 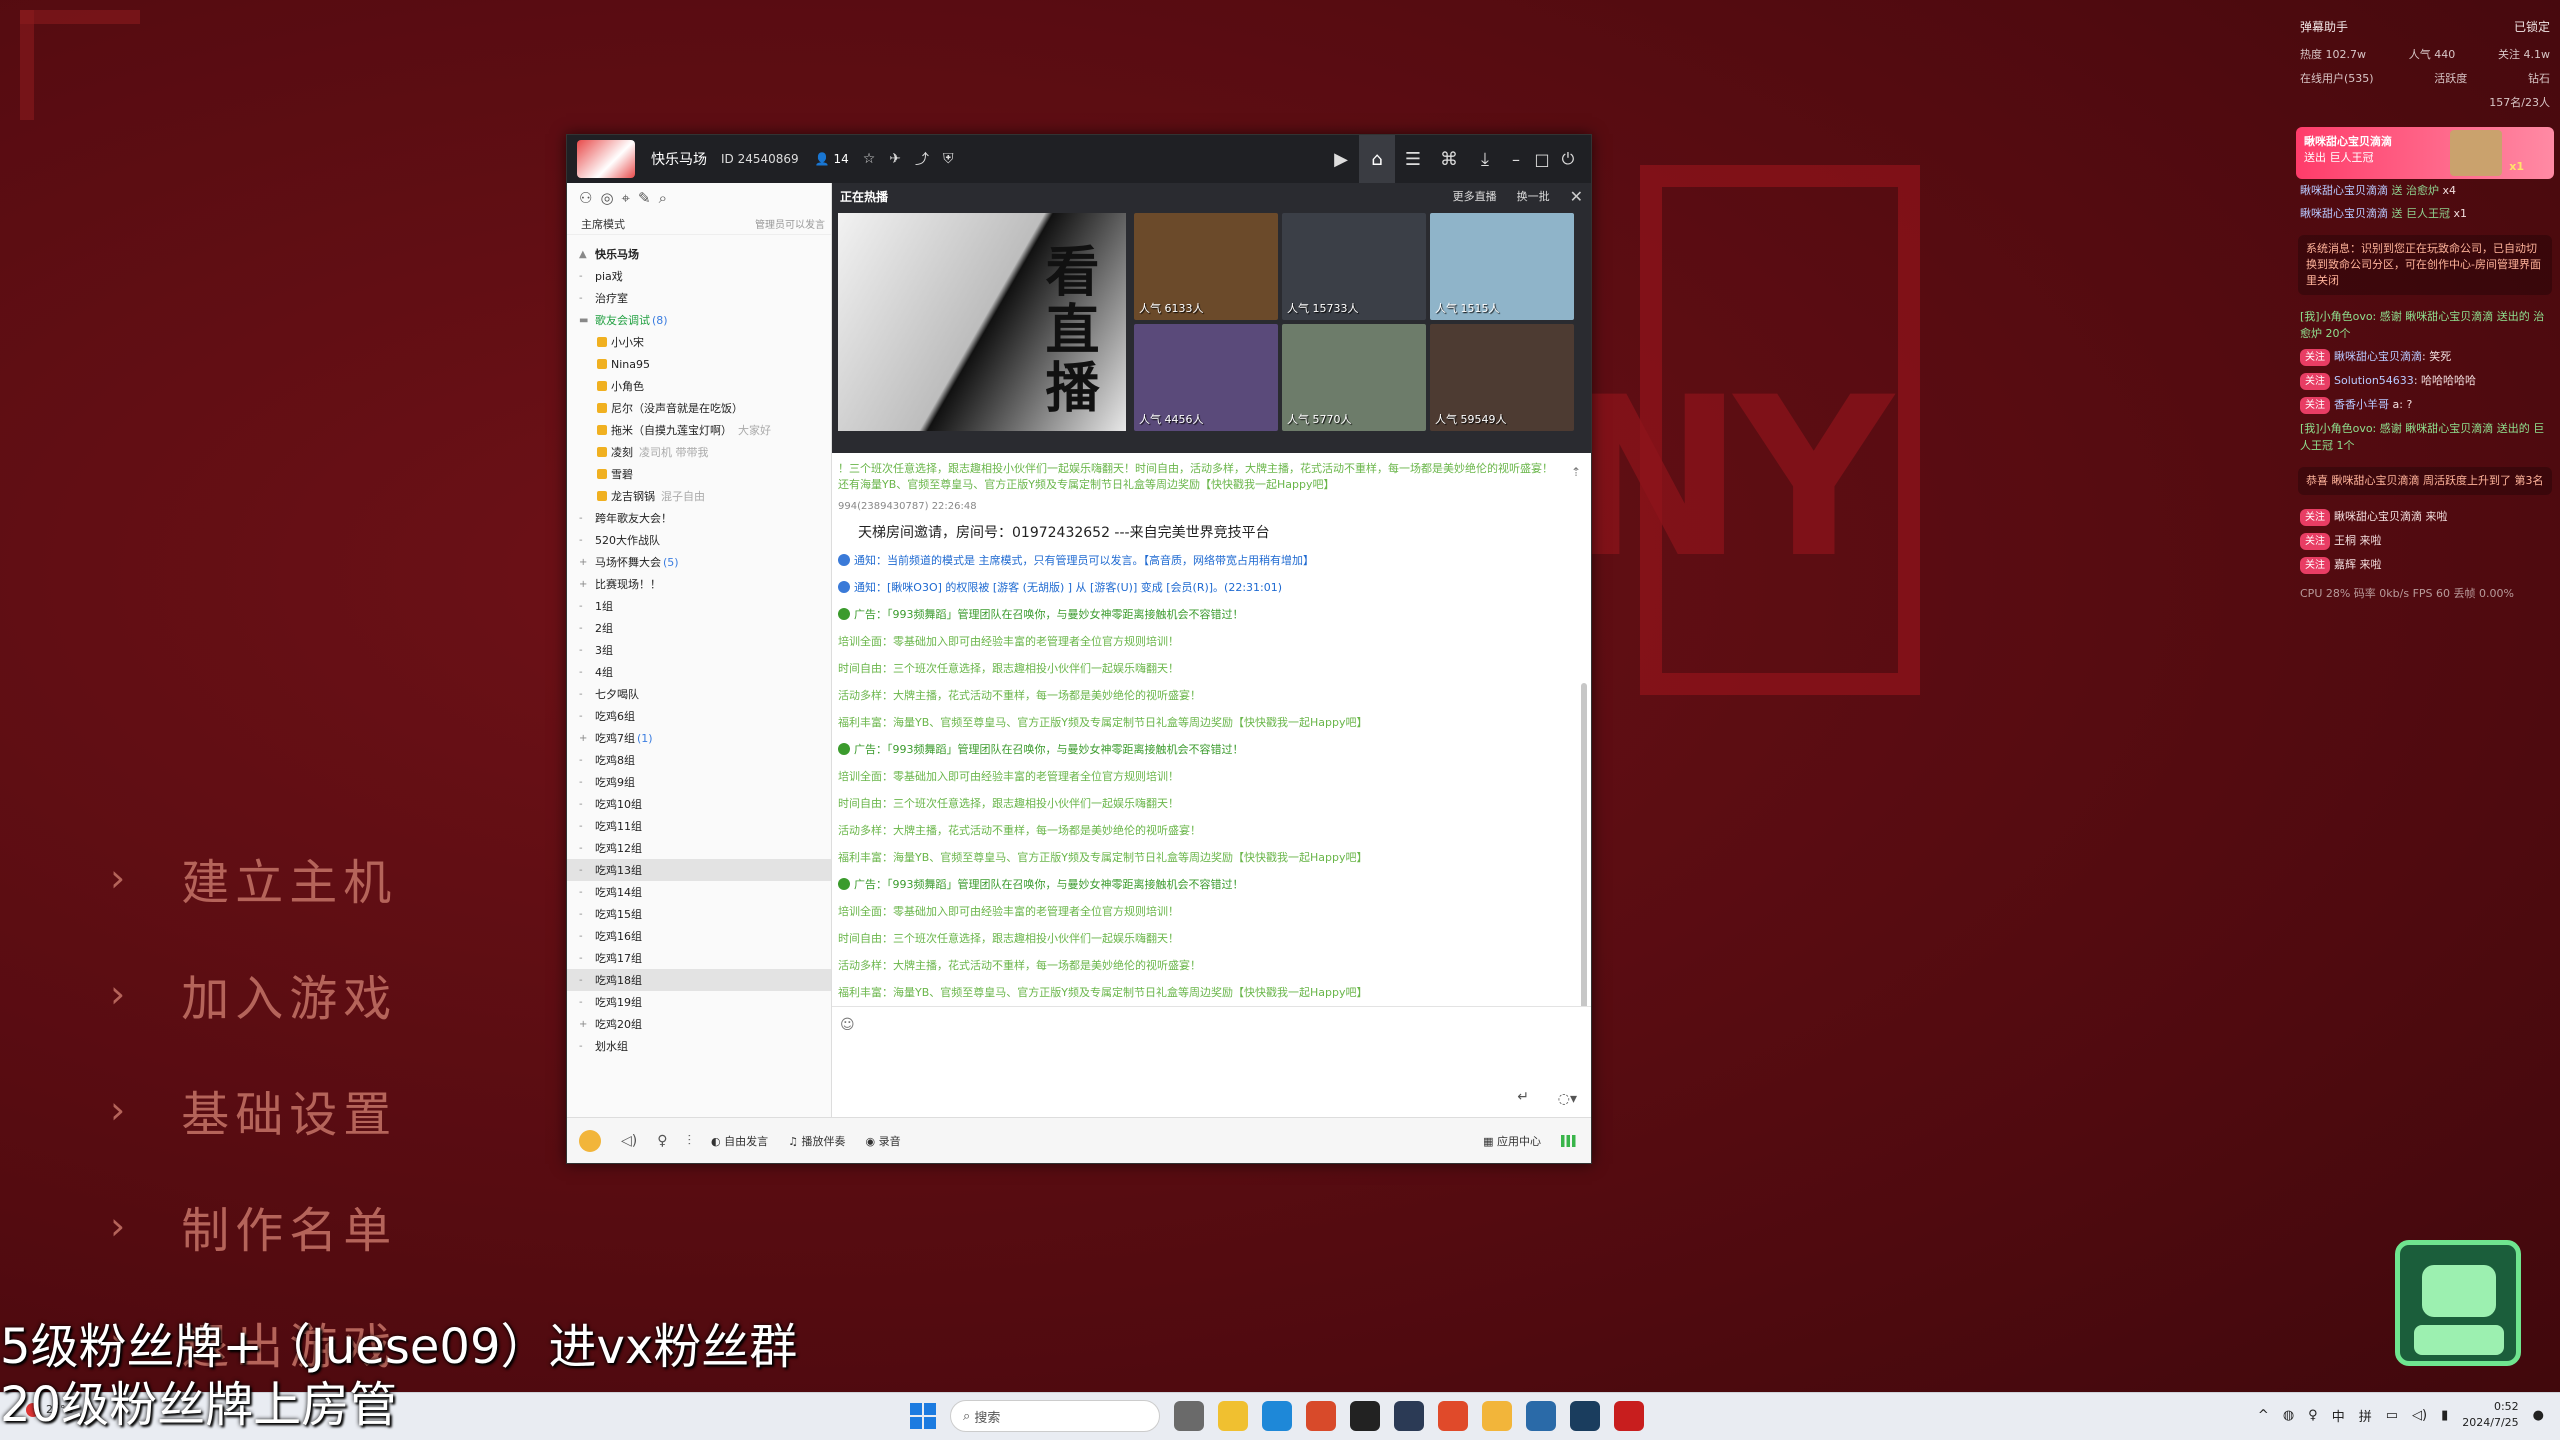 What do you see at coordinates (2450, 79) in the screenshot?
I see `danmu-active: 活跃度` at bounding box center [2450, 79].